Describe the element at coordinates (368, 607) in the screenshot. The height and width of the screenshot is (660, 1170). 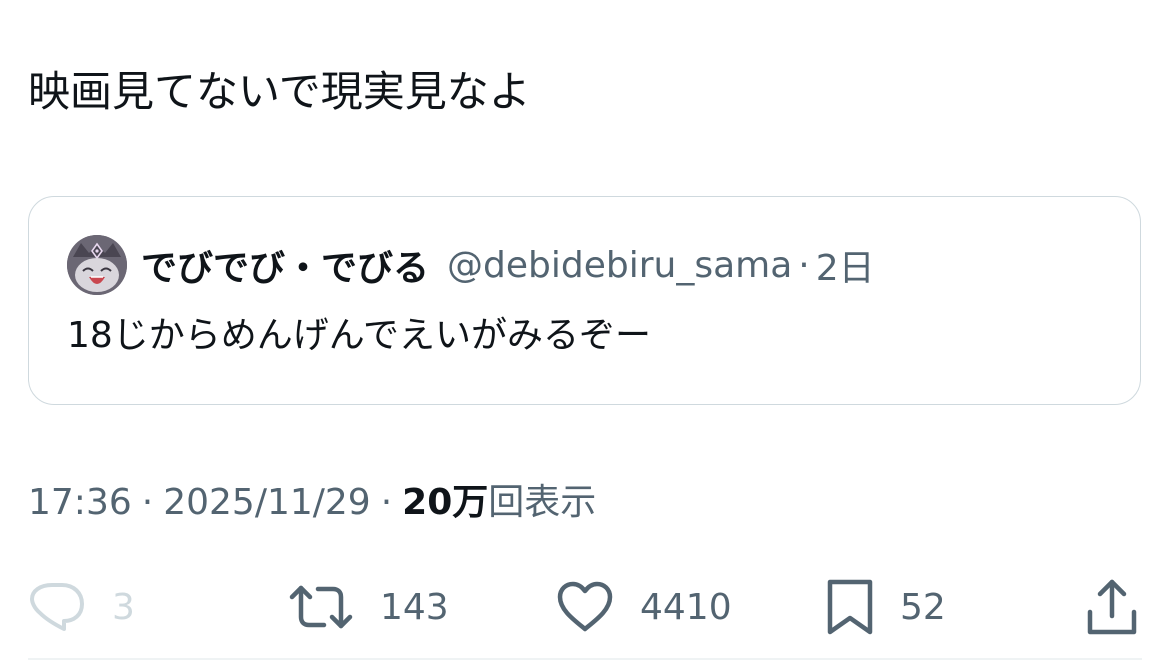
I see `retweet-button: 143` at that location.